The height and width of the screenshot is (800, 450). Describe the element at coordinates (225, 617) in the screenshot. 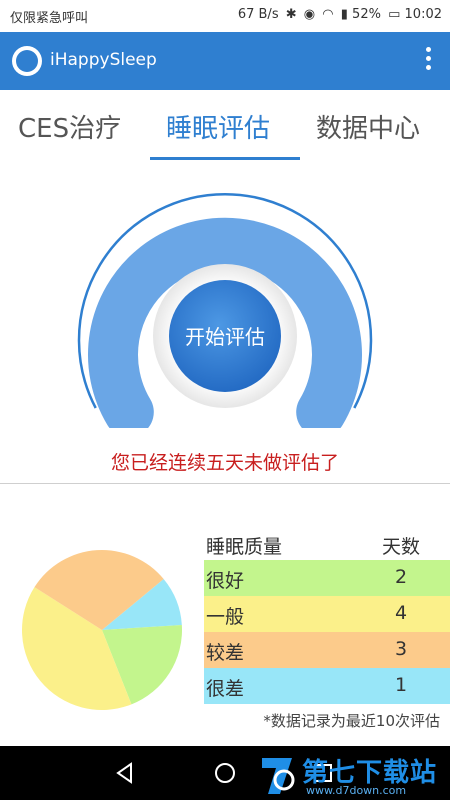

I see `quality-label: 一般` at that location.